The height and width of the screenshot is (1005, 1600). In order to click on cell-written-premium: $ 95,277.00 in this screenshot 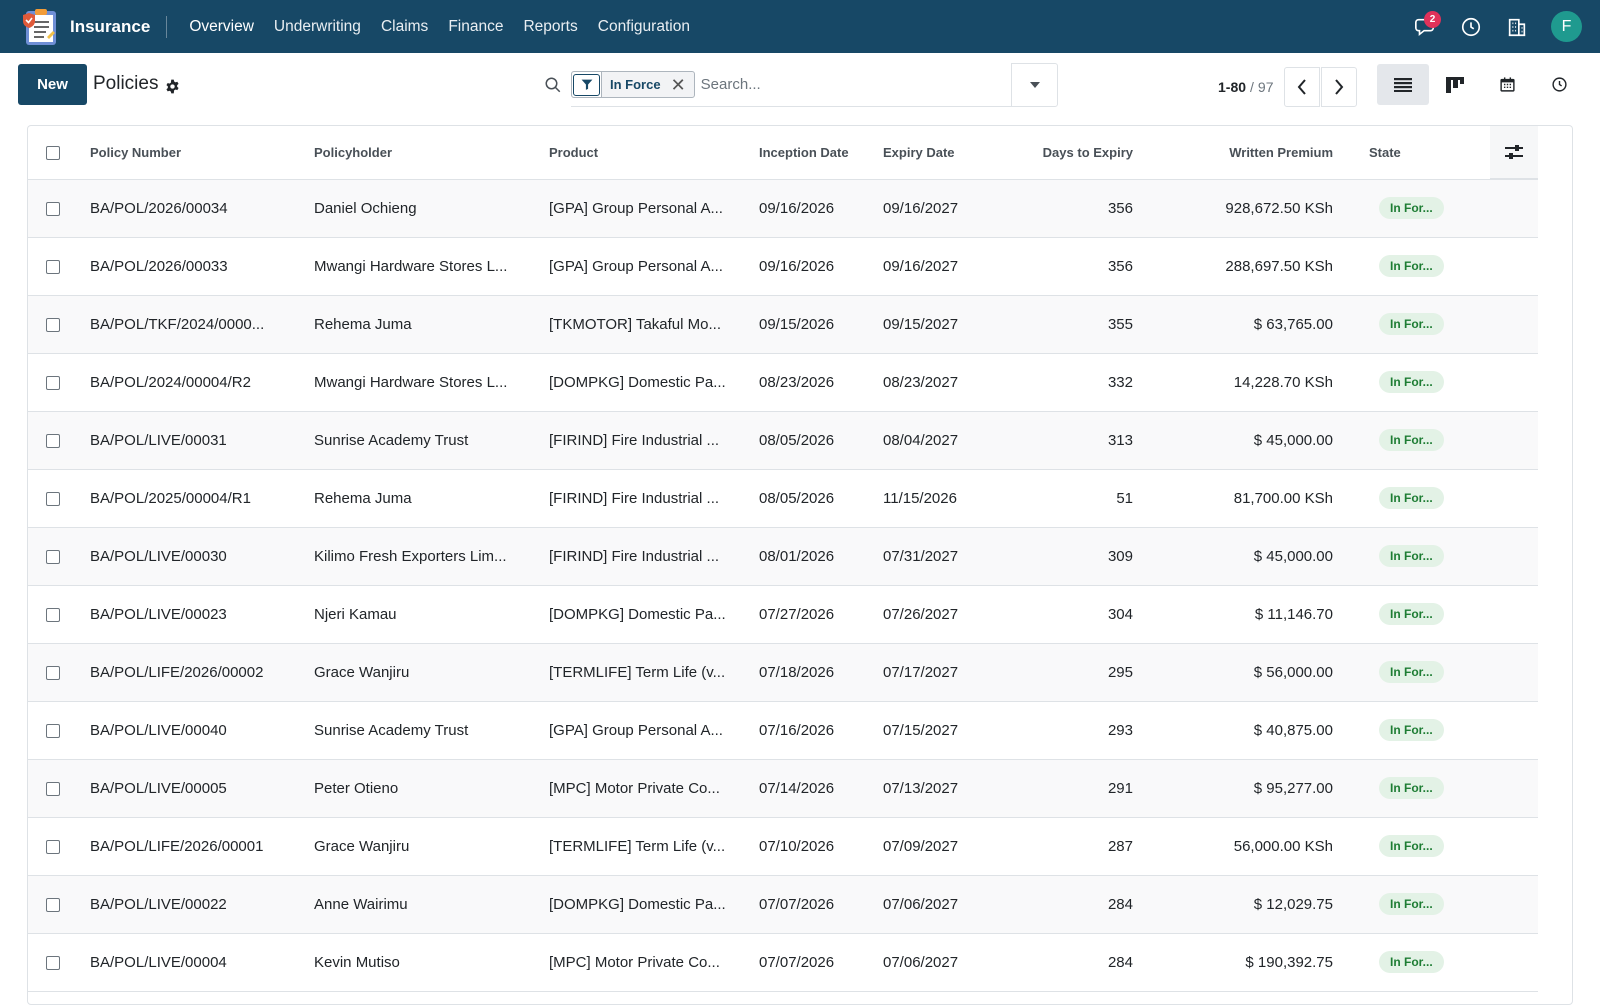, I will do `click(1293, 788)`.